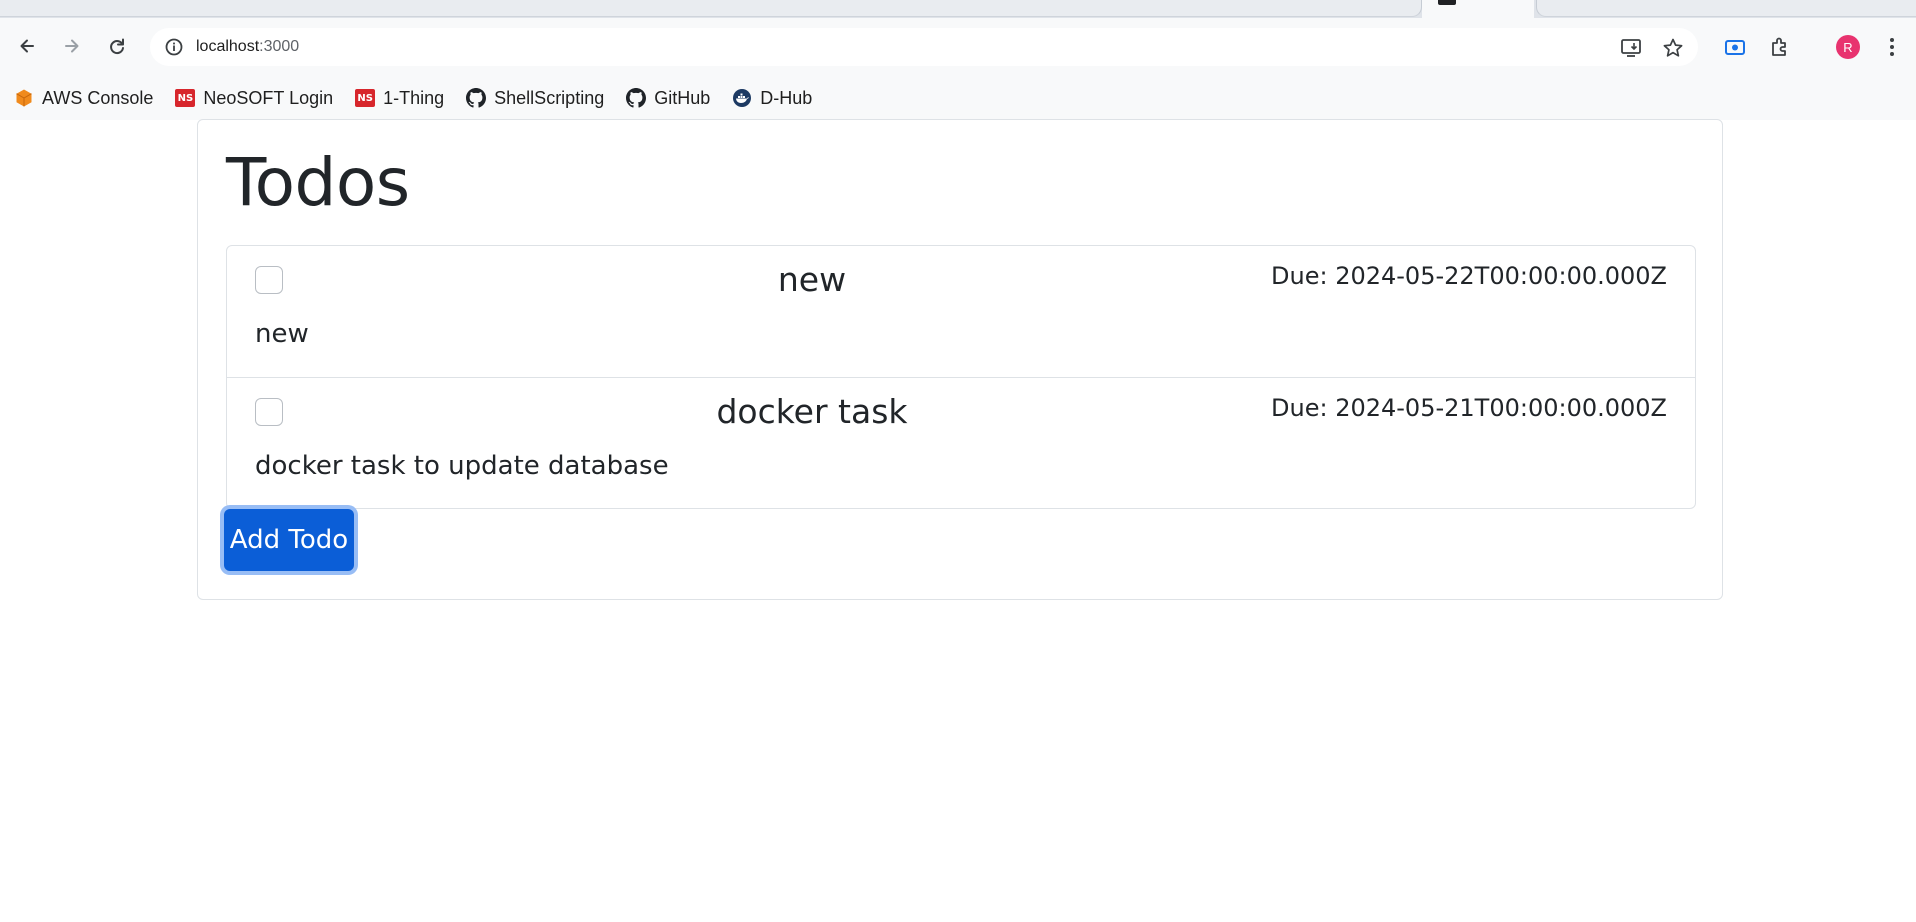  I want to click on arrow-left-icon, so click(27, 46).